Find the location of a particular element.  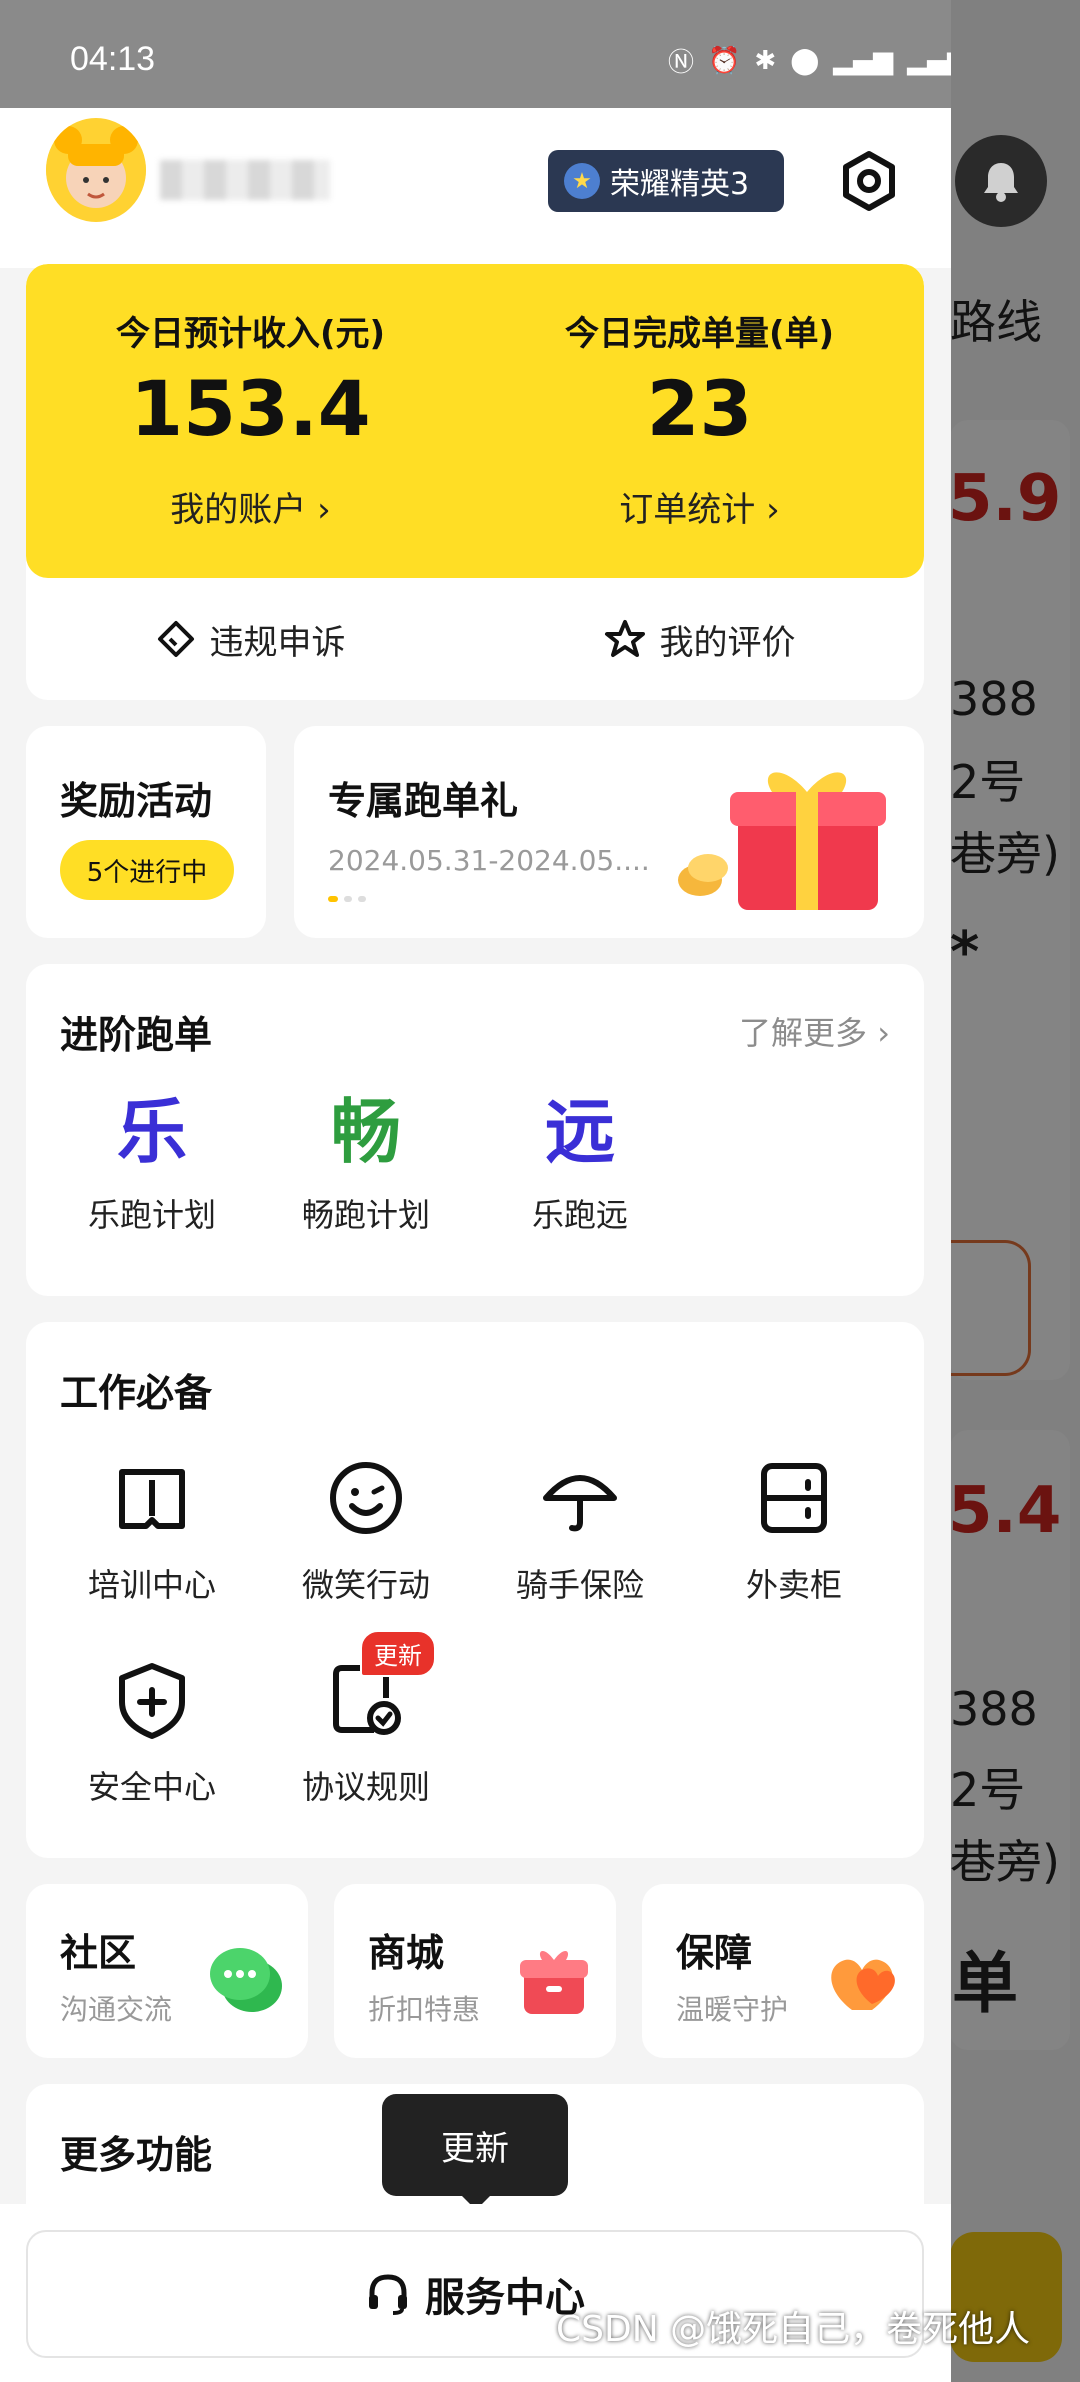

agreement-icon: 更新 is located at coordinates (381, 1685).